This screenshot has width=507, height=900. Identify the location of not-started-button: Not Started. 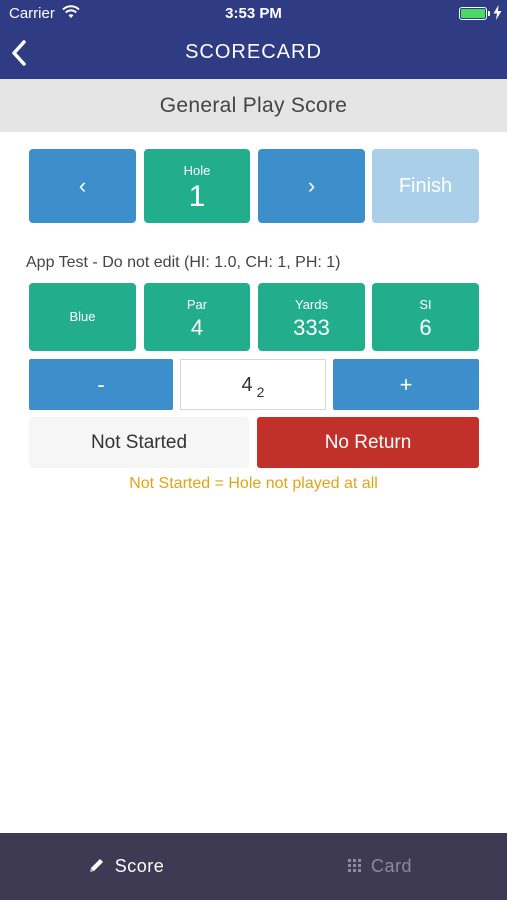
(139, 442).